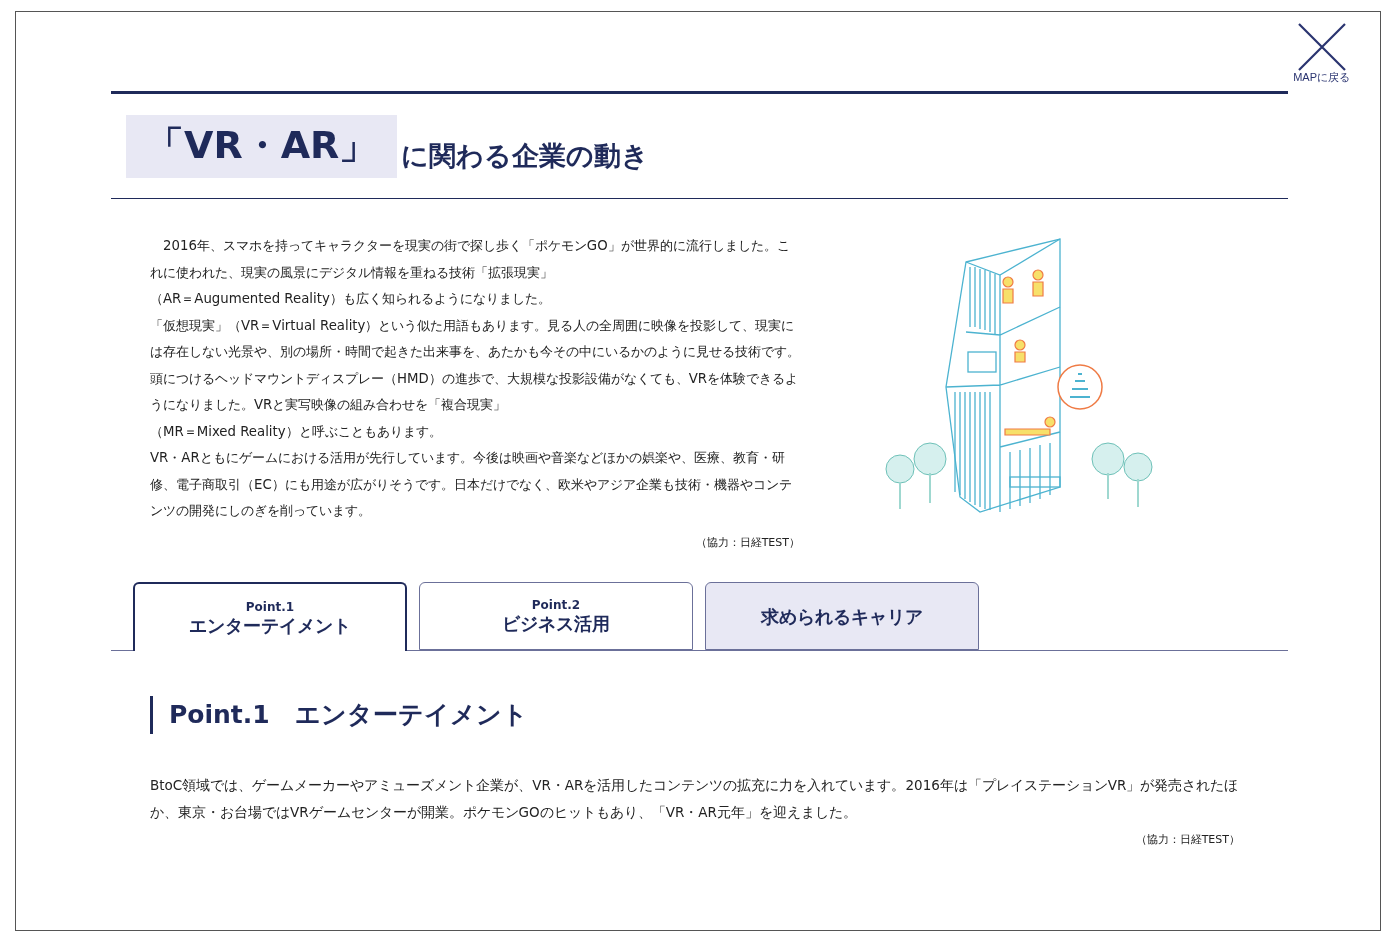 The width and height of the screenshot is (1397, 942). Describe the element at coordinates (1321, 47) in the screenshot. I see `close-icon` at that location.